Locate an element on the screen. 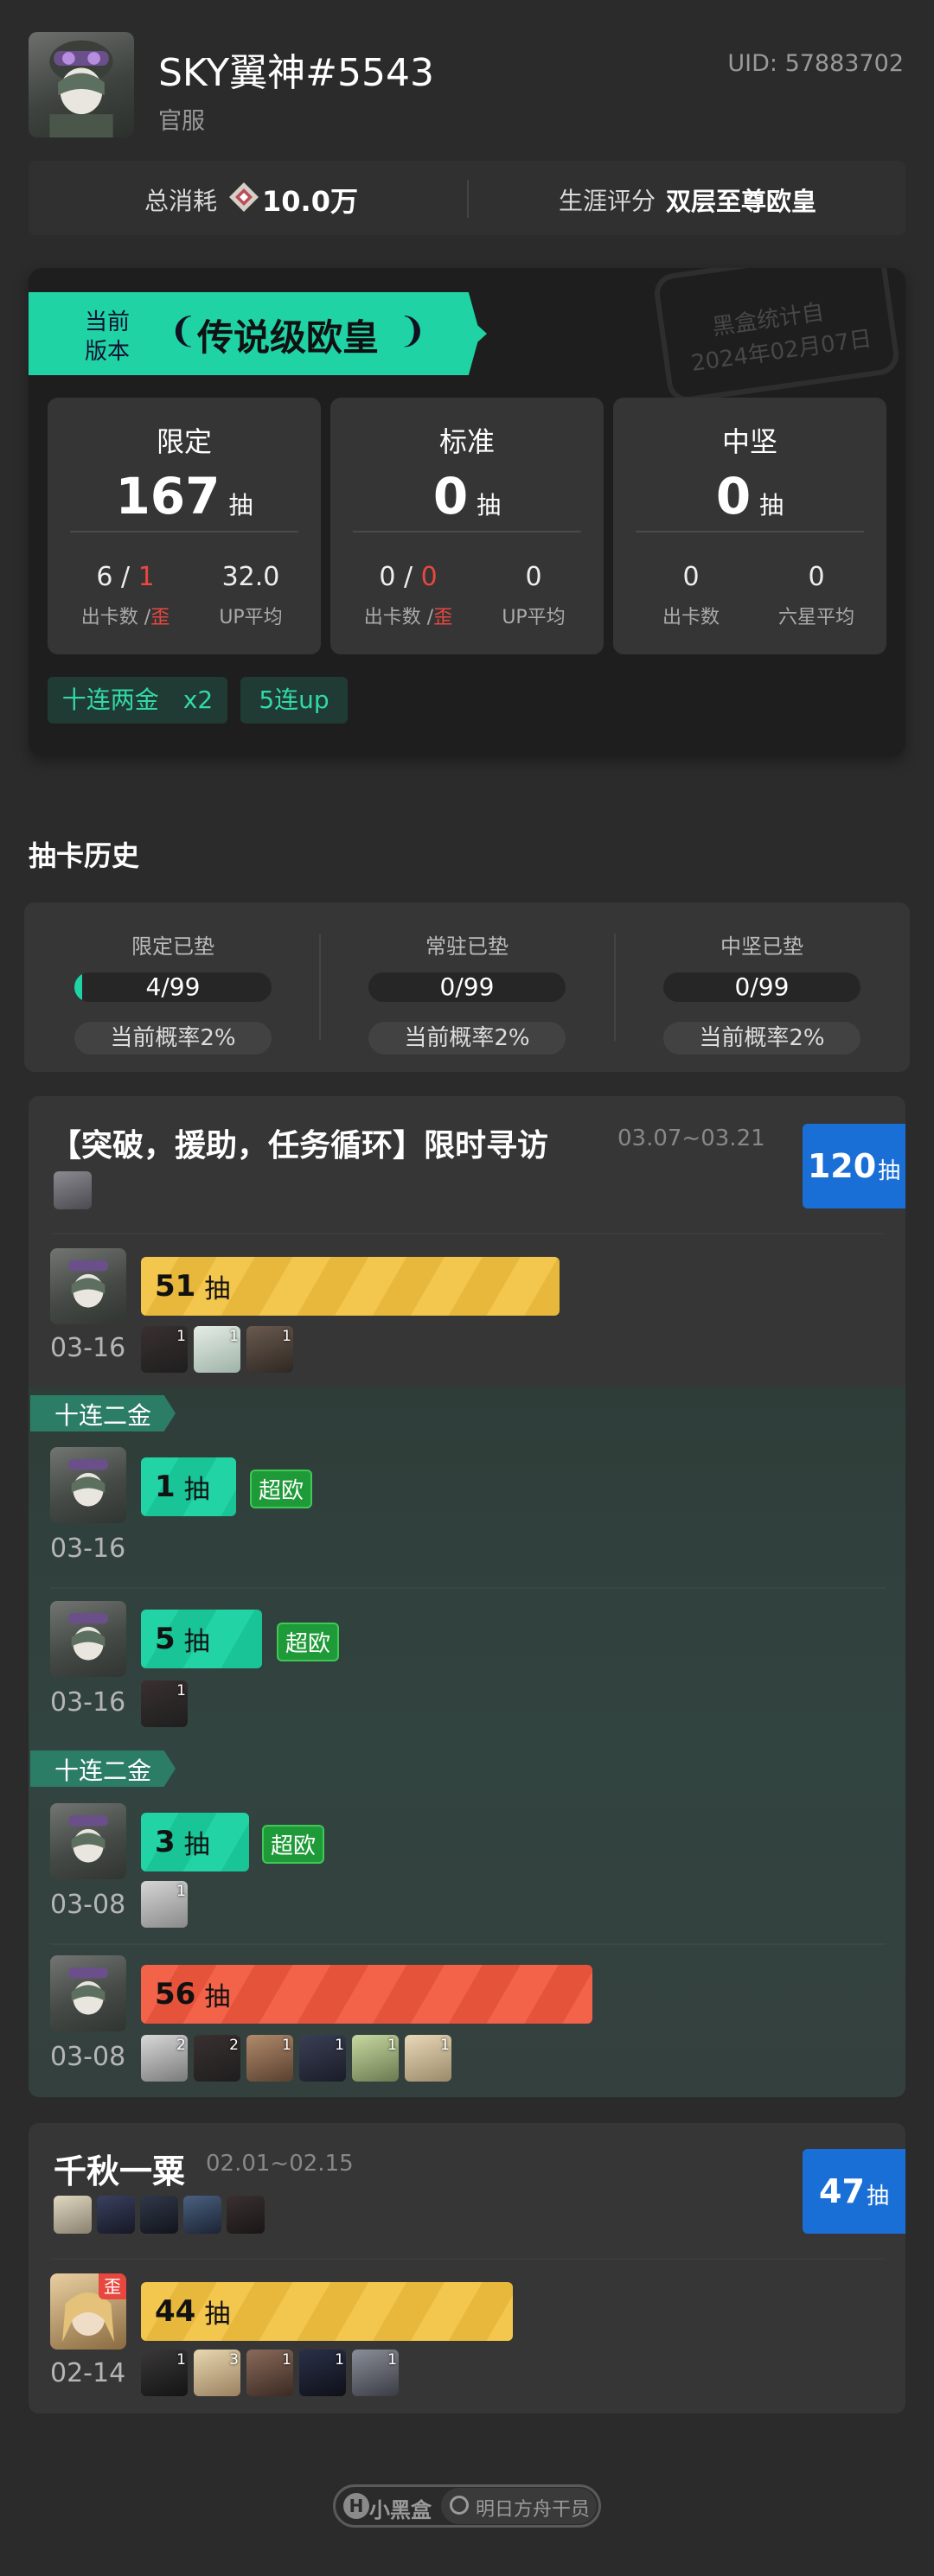  pool-standard-panel: 标准 0抽 0 / 0 出卡数 /歪 0 UP平均 is located at coordinates (467, 526).